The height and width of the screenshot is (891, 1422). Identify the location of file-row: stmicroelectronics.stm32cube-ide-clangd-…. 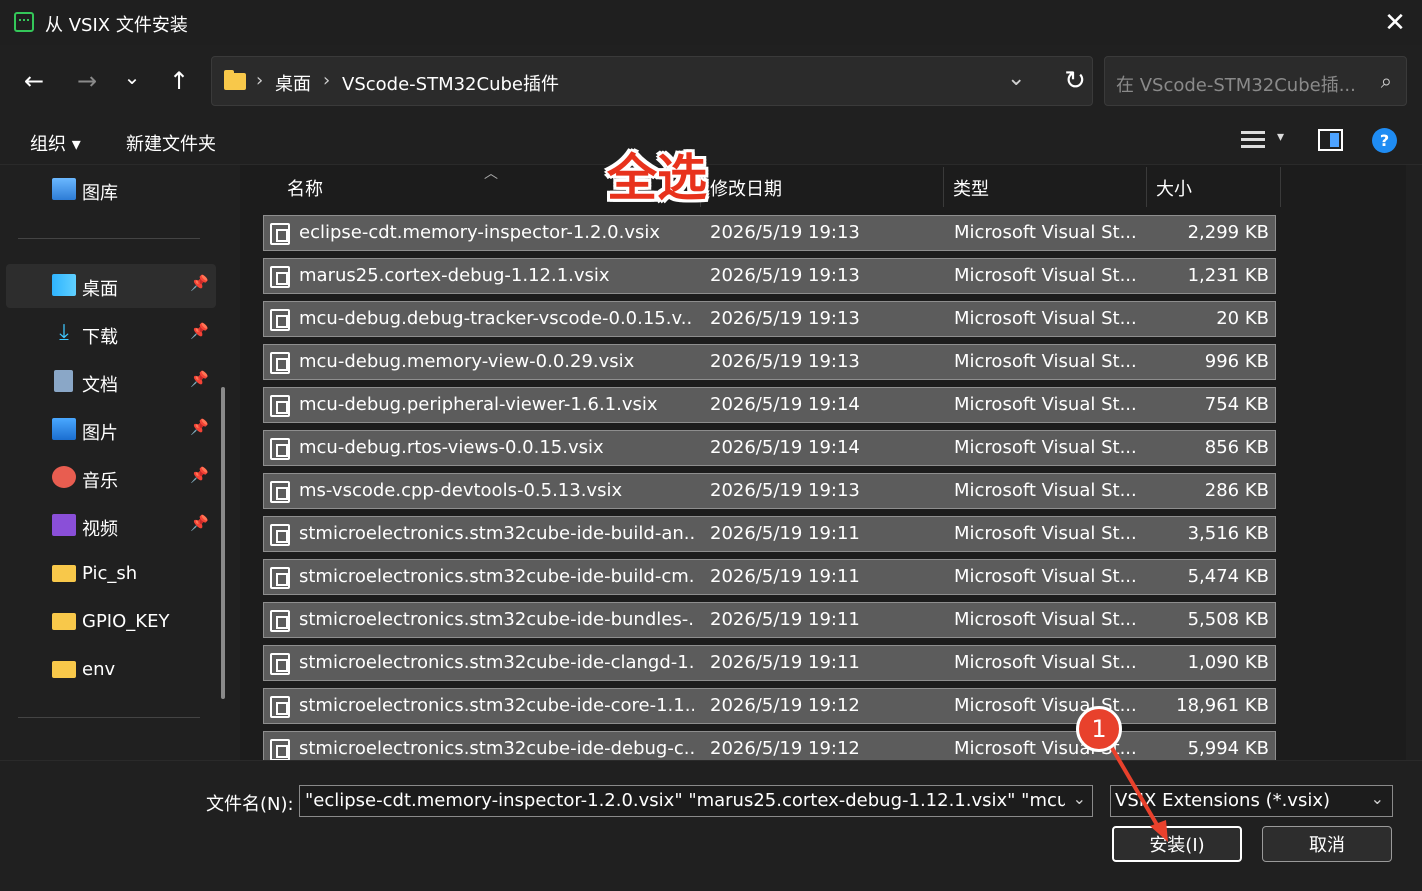
(769, 663).